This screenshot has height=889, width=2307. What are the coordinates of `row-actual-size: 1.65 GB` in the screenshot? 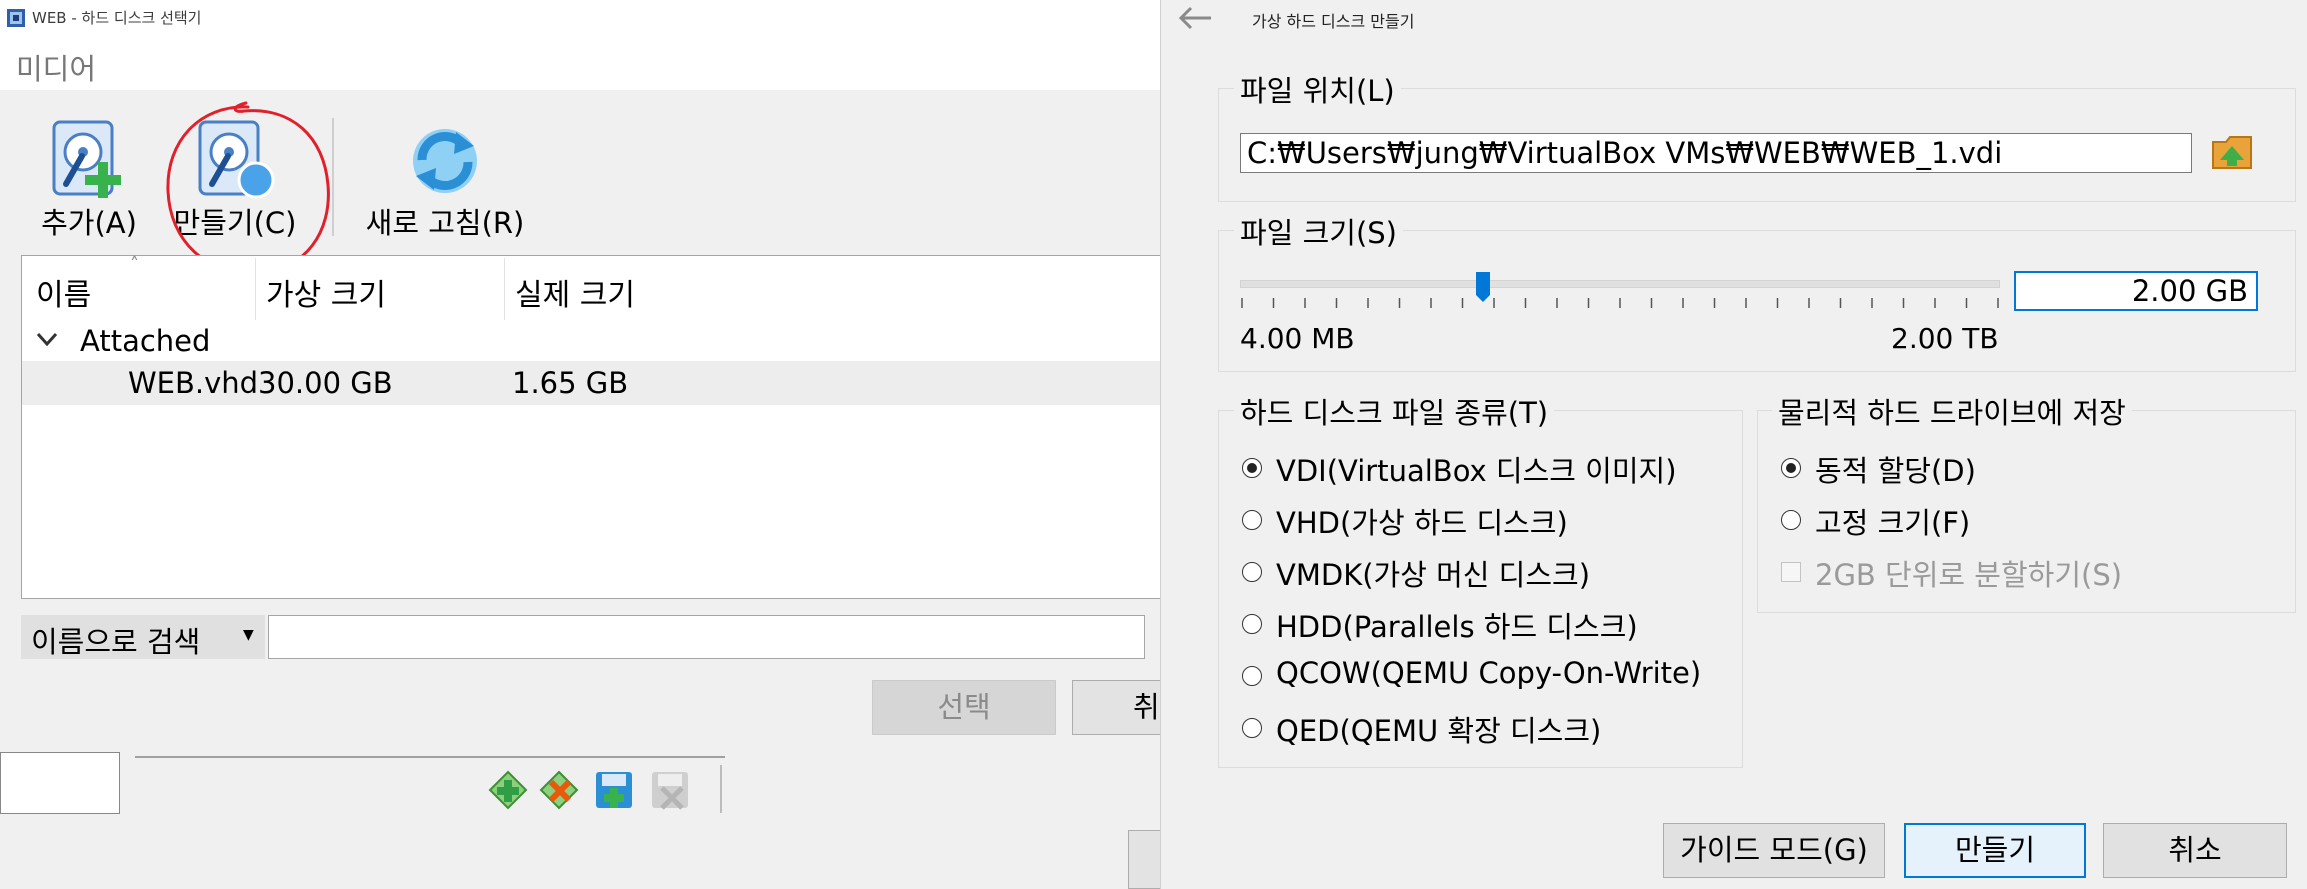 It's located at (570, 383).